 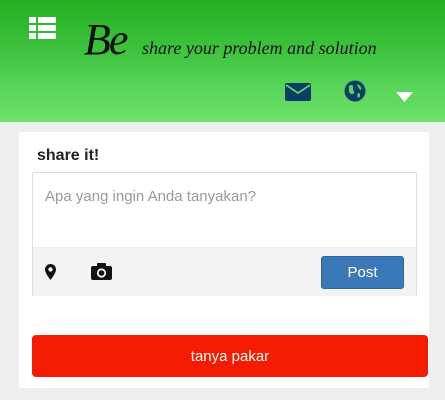 What do you see at coordinates (101, 271) in the screenshot?
I see `camera-icon` at bounding box center [101, 271].